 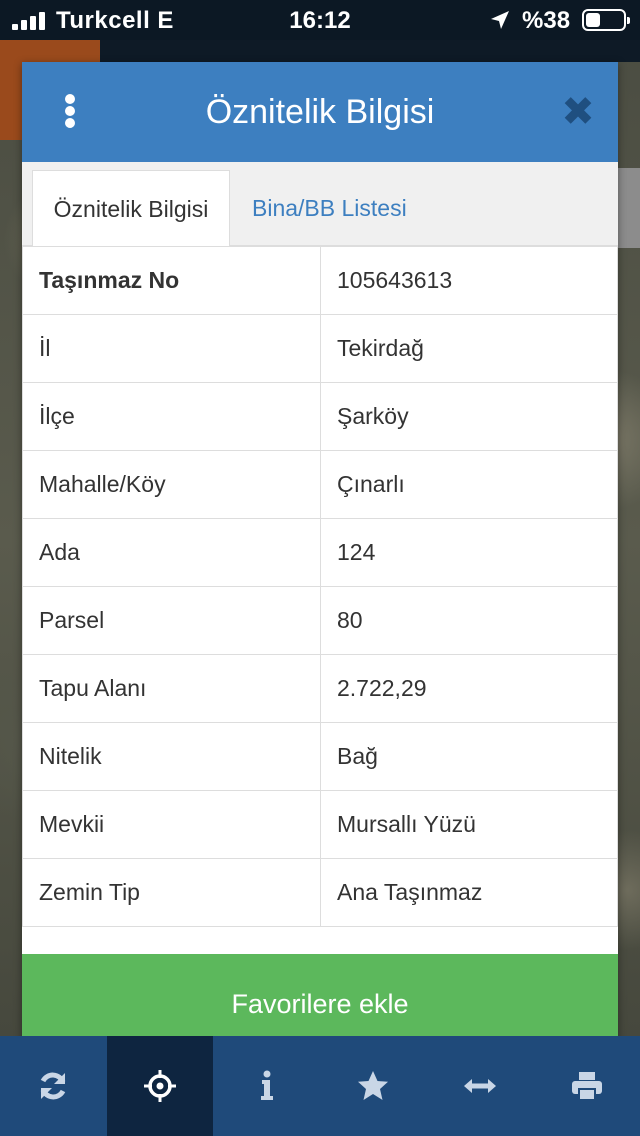 What do you see at coordinates (171, 756) in the screenshot?
I see `attribute-key: Nitelik` at bounding box center [171, 756].